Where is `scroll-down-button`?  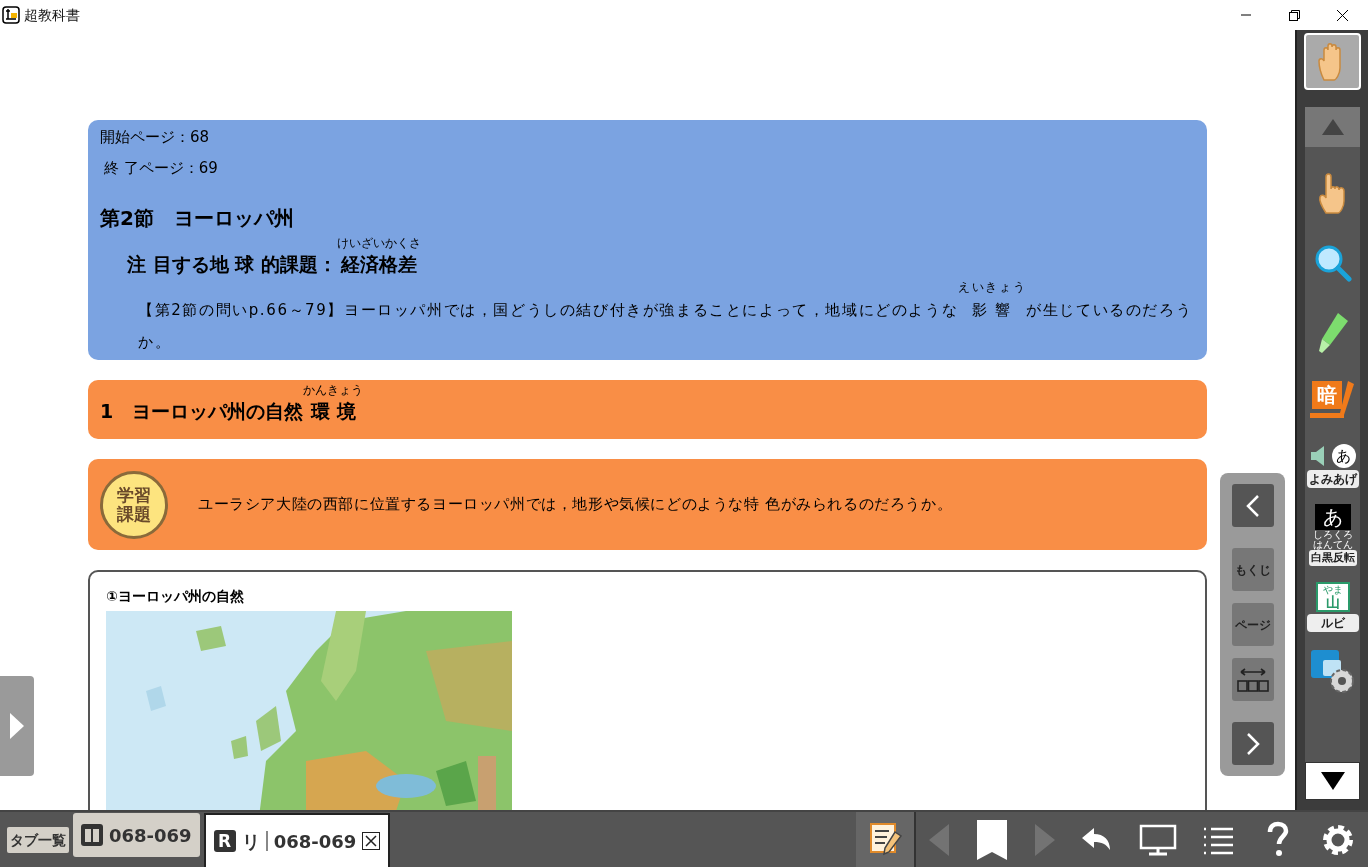
scroll-down-button is located at coordinates (1332, 781).